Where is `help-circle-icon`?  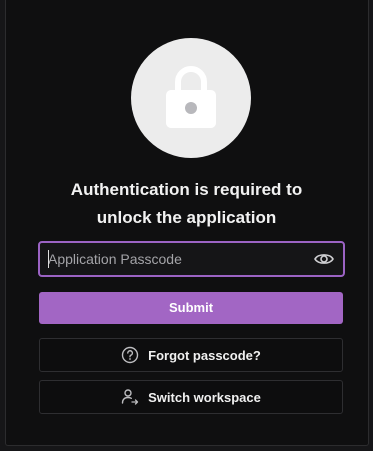
help-circle-icon is located at coordinates (130, 355).